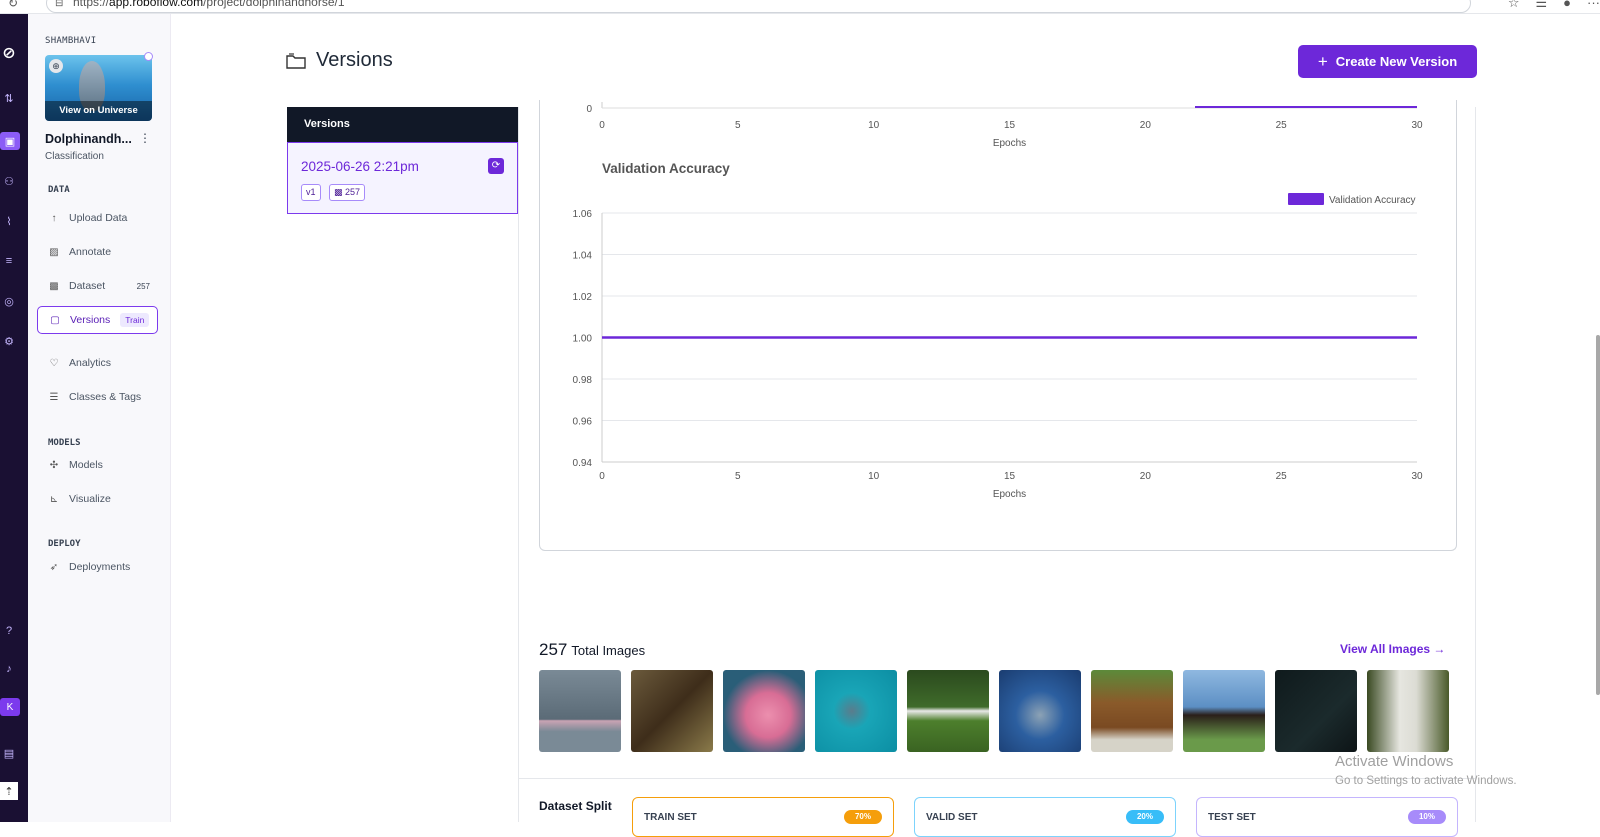 The width and height of the screenshot is (1600, 837). Describe the element at coordinates (583, 297) in the screenshot. I see `y-tick-label: 1.02` at that location.